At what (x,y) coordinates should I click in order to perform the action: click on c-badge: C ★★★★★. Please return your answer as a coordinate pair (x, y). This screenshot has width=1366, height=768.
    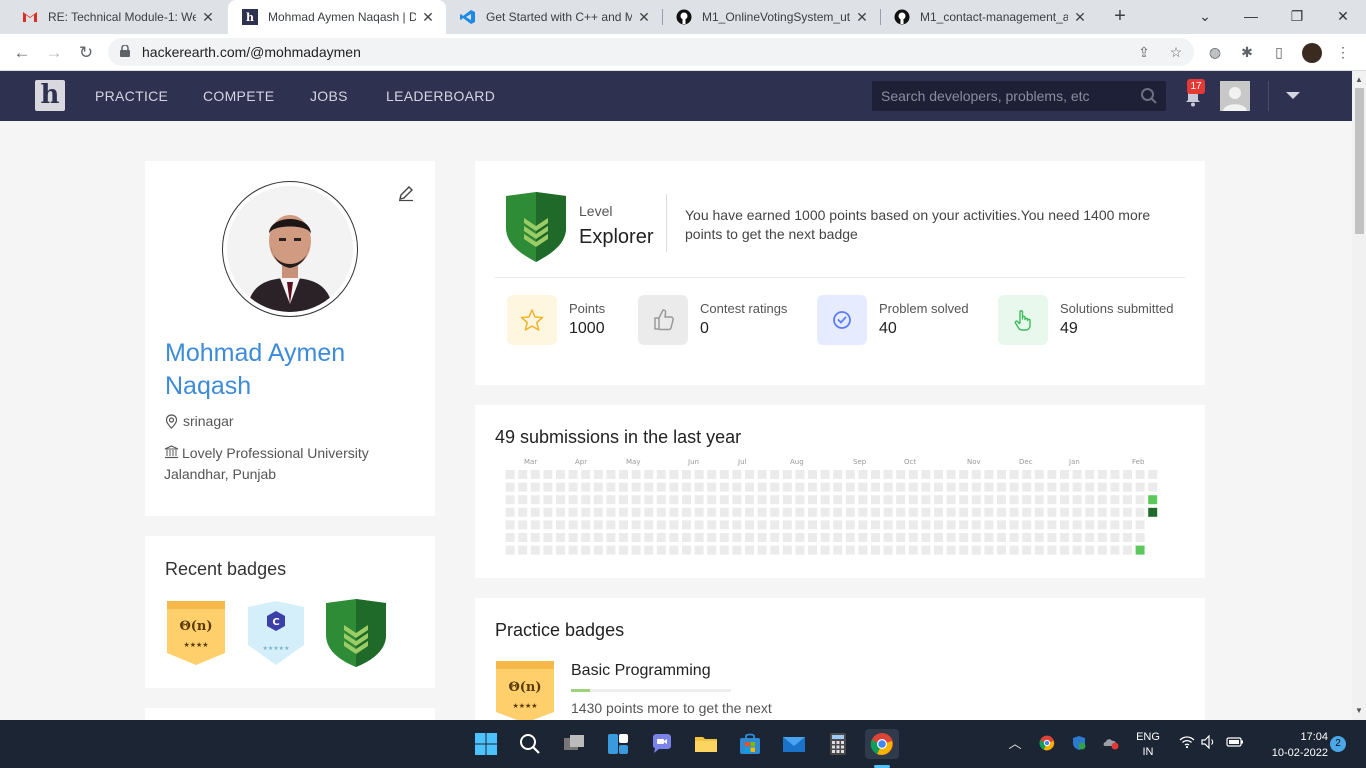
    Looking at the image, I should click on (276, 633).